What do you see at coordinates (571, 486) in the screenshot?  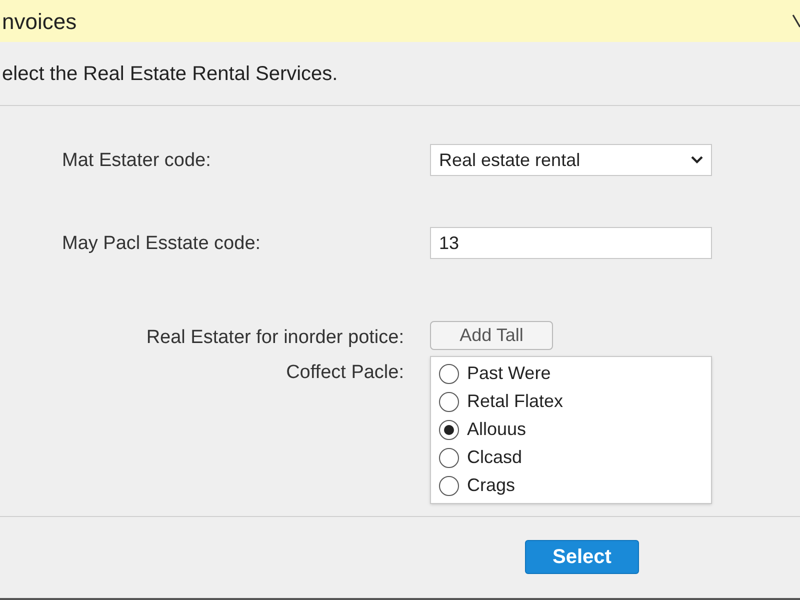 I see `radio-option: Crags` at bounding box center [571, 486].